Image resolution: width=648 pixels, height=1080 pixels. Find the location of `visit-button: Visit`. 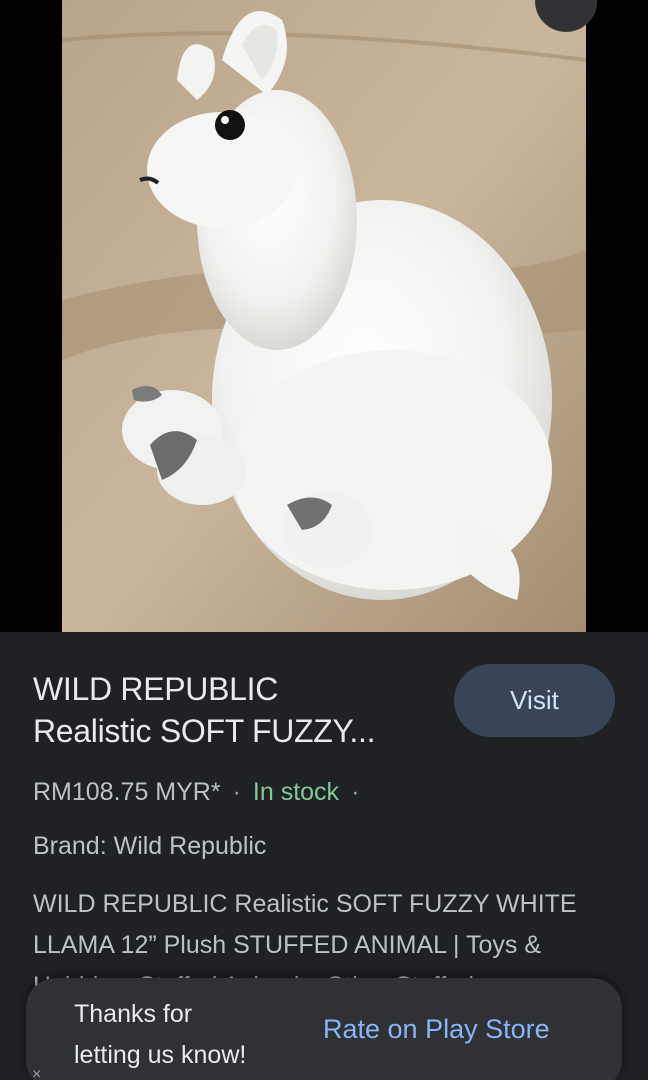

visit-button: Visit is located at coordinates (534, 700).